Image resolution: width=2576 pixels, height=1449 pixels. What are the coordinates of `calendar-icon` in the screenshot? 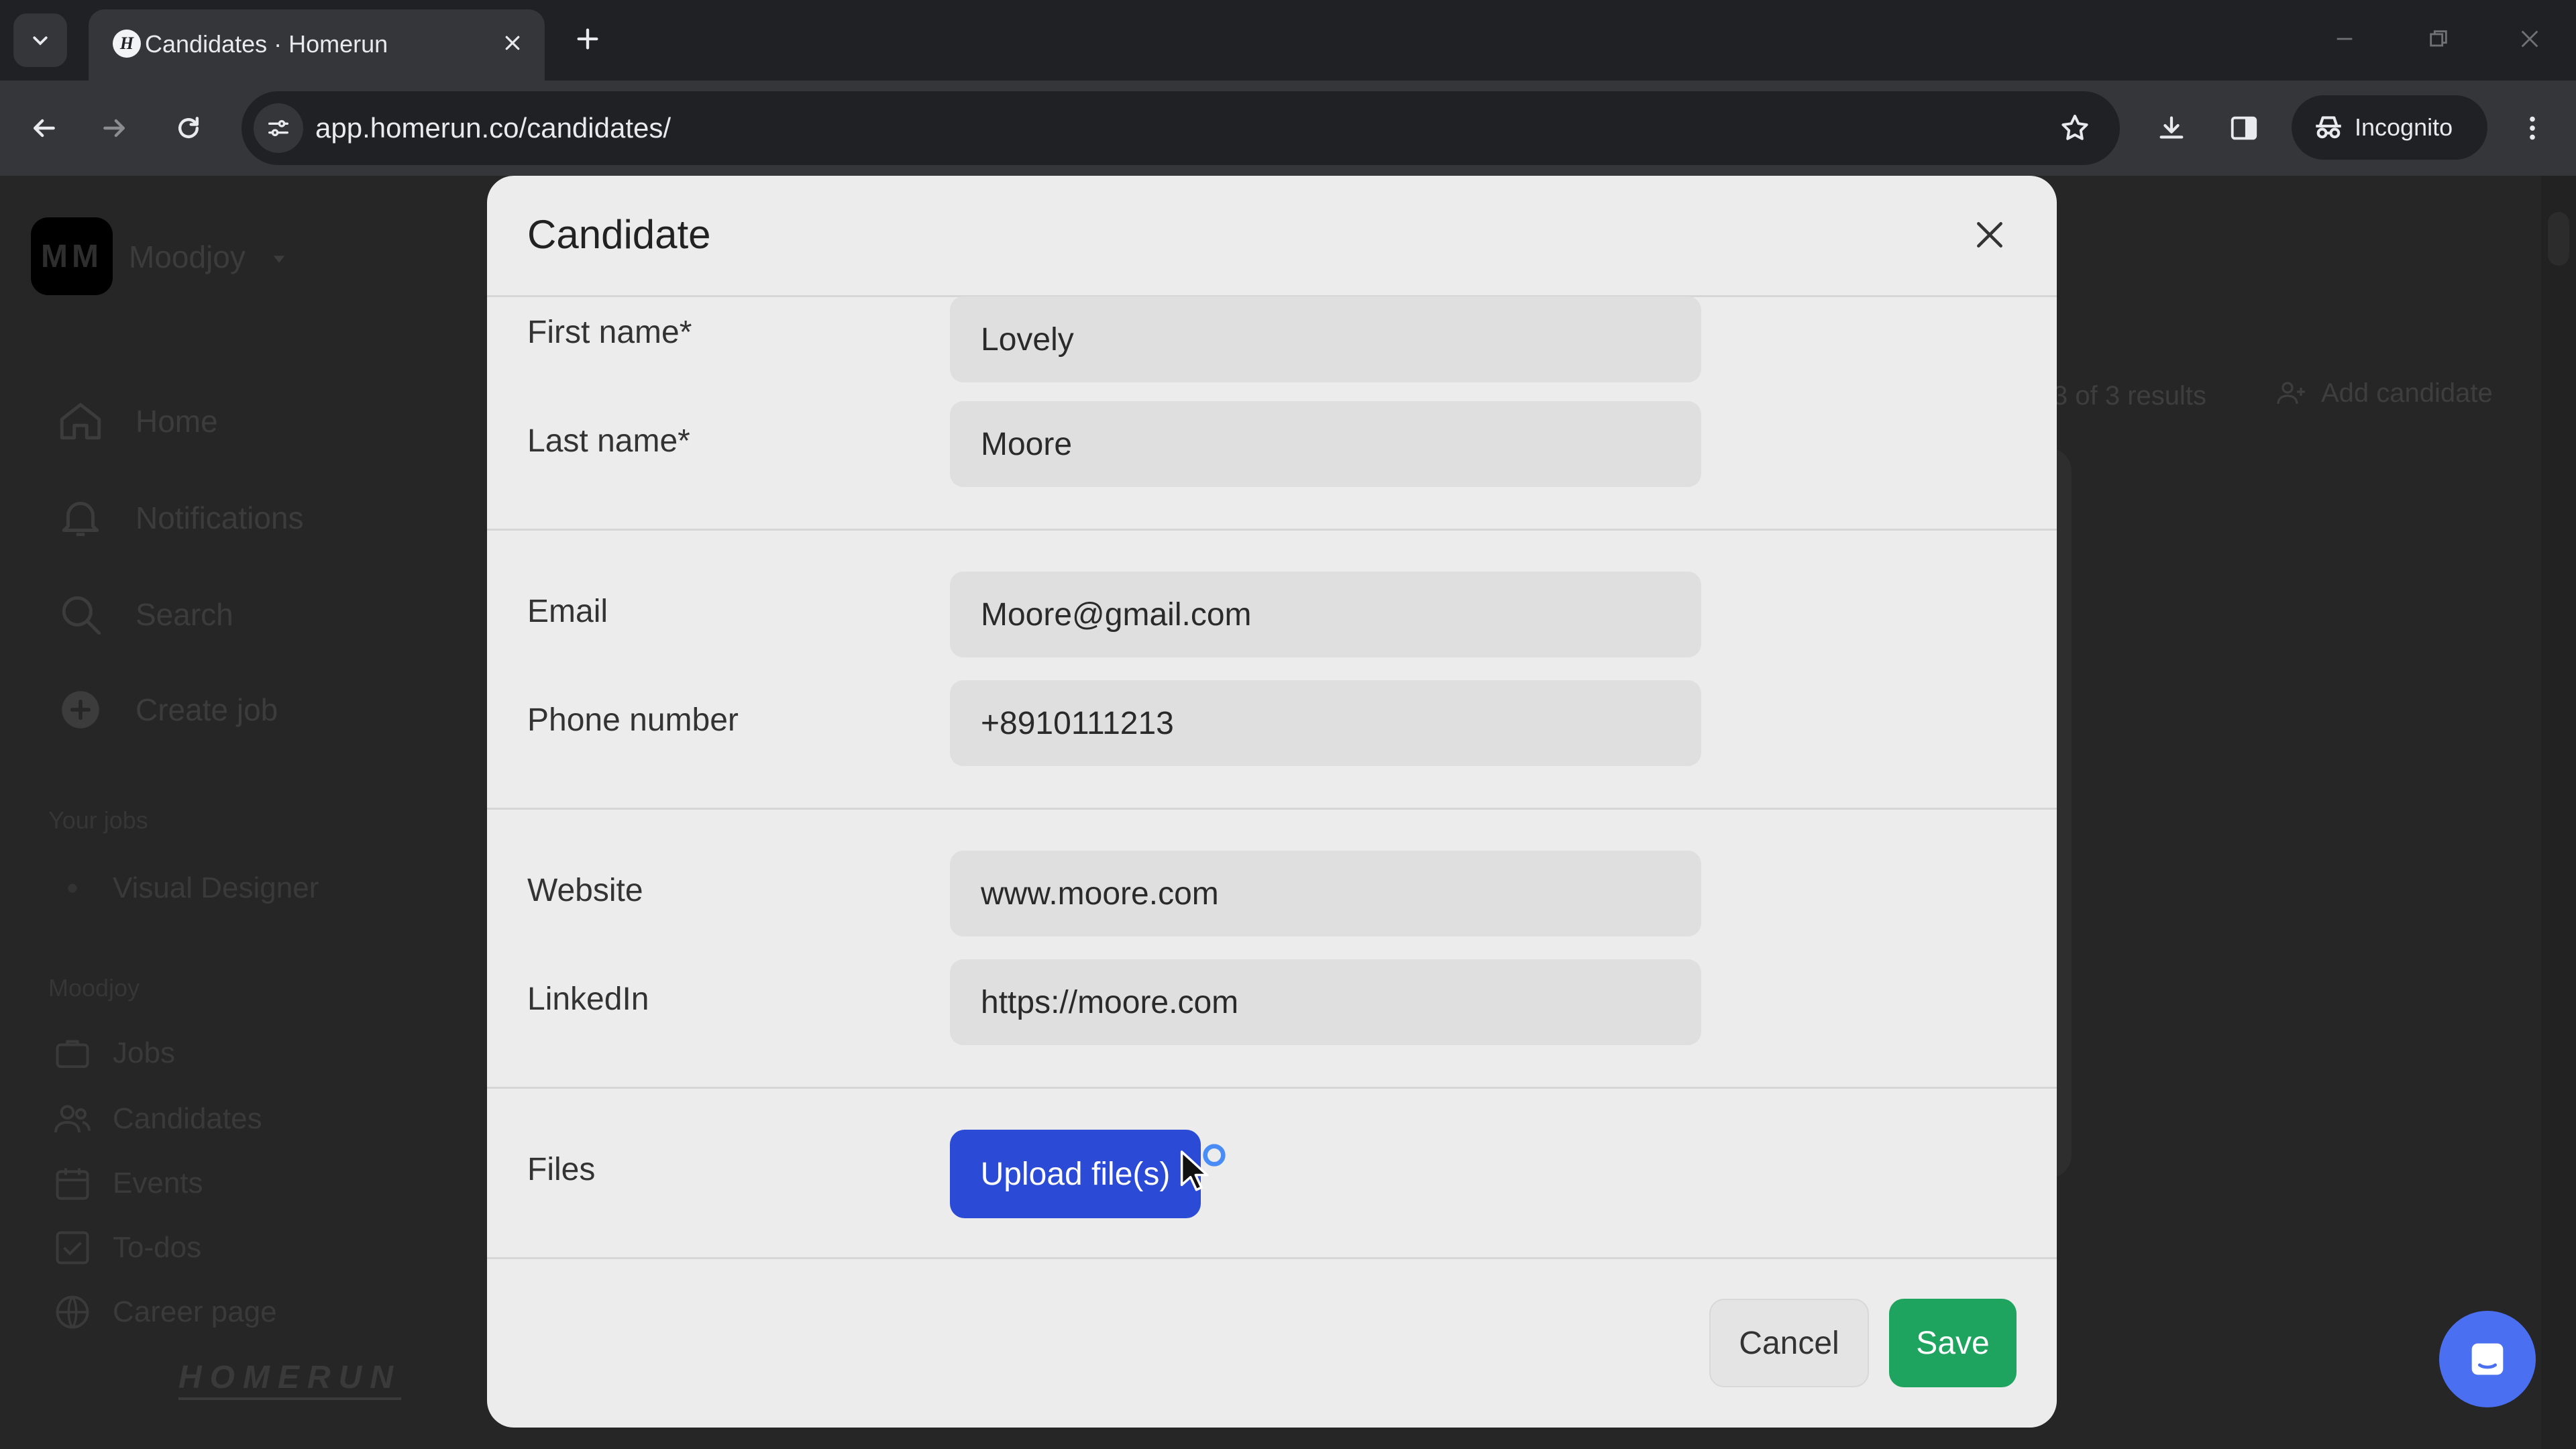 It's located at (72, 1183).